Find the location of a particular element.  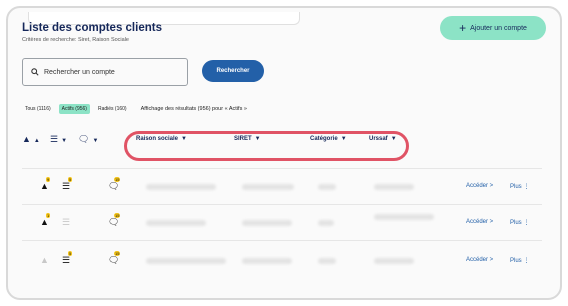

alert-sort-icon: ▲ ▲ is located at coordinates (31, 139).